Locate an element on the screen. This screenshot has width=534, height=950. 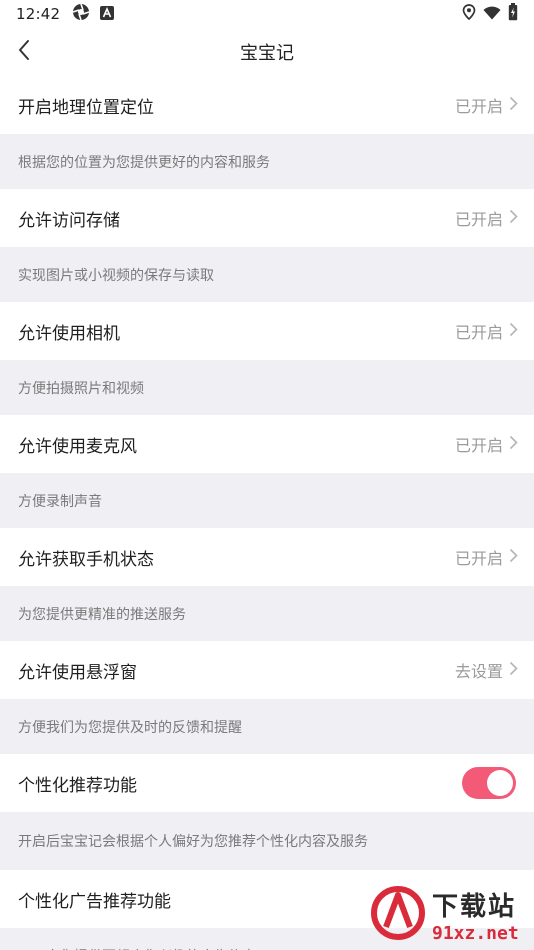
title-bar: 宝宝记 is located at coordinates (267, 52).